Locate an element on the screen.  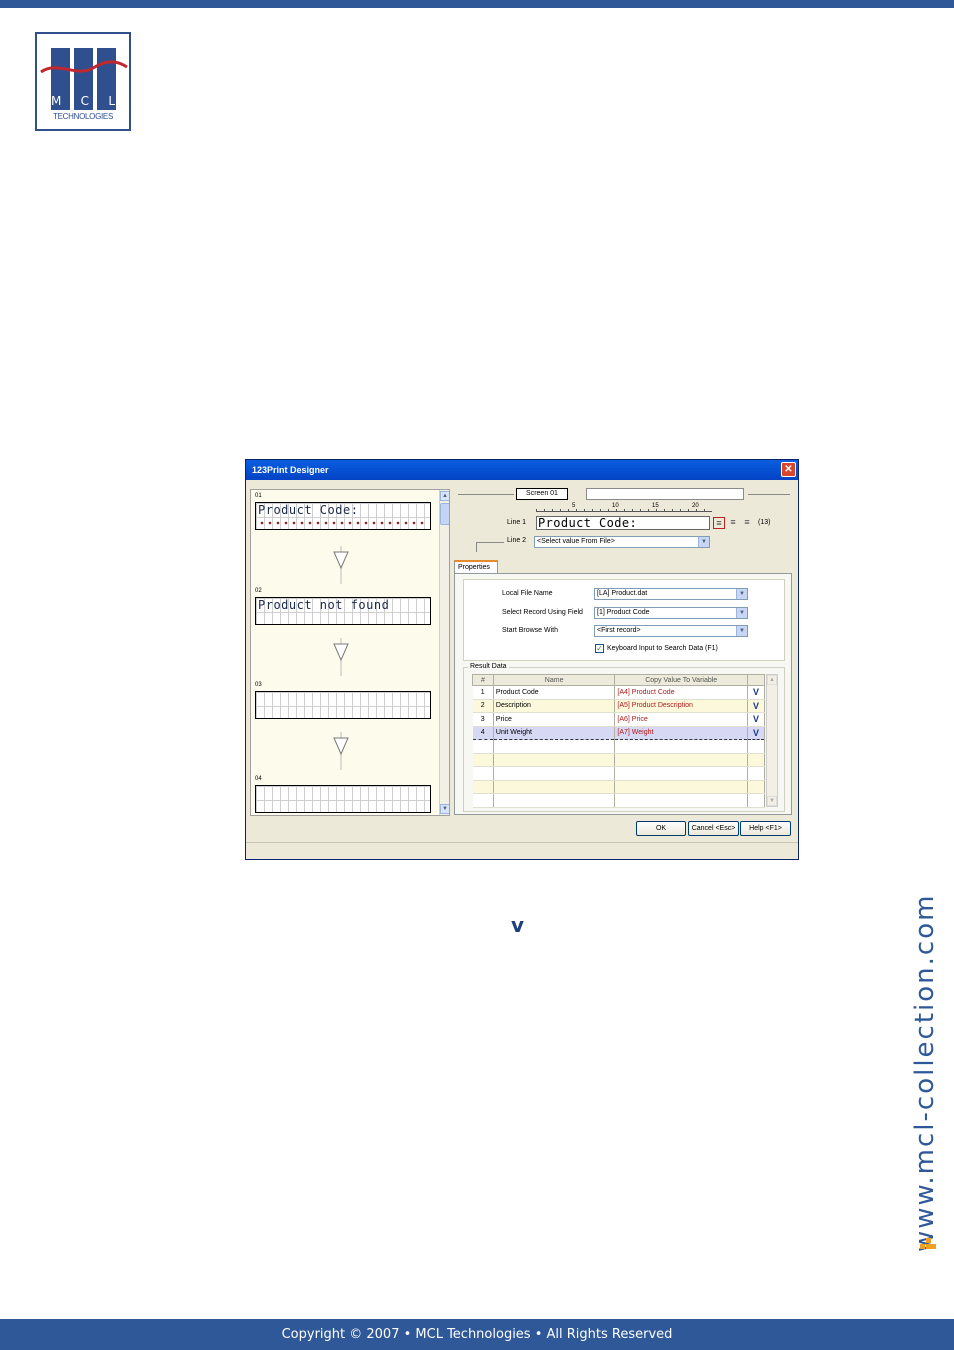
table-row: 1 Product Code [A4] Product Code V is located at coordinates (618, 692).